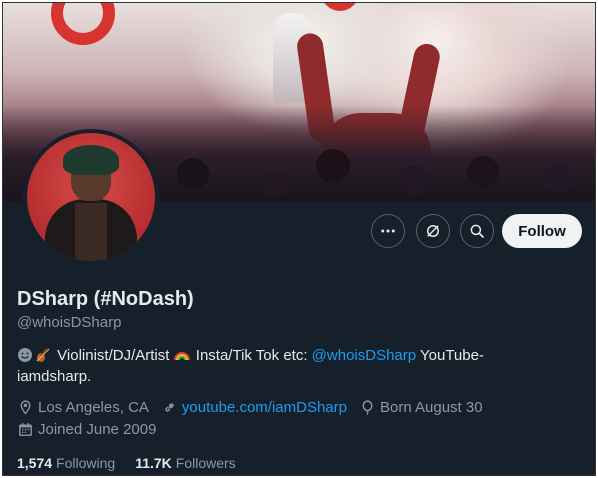  I want to click on calendar-icon, so click(25, 429).